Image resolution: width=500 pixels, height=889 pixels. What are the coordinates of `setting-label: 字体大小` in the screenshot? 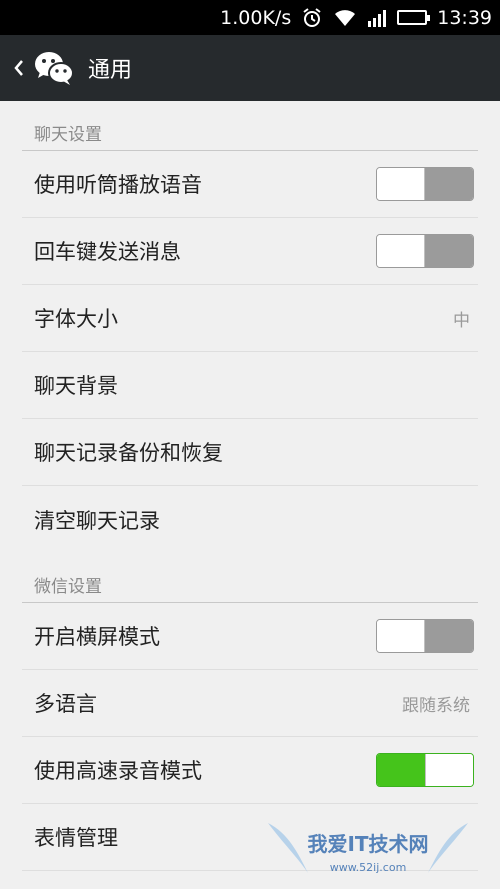 It's located at (76, 319).